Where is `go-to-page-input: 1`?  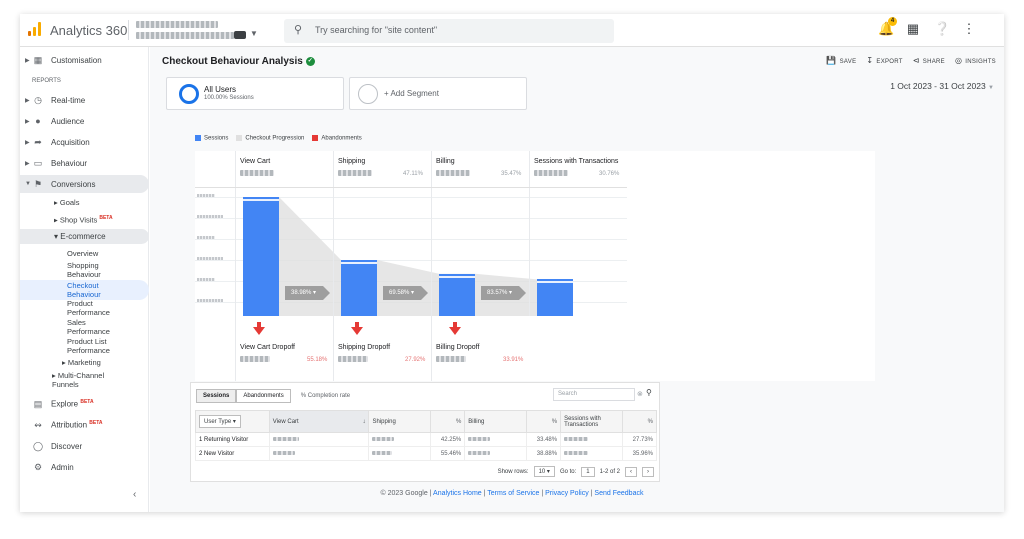
go-to-page-input: 1 is located at coordinates (588, 471).